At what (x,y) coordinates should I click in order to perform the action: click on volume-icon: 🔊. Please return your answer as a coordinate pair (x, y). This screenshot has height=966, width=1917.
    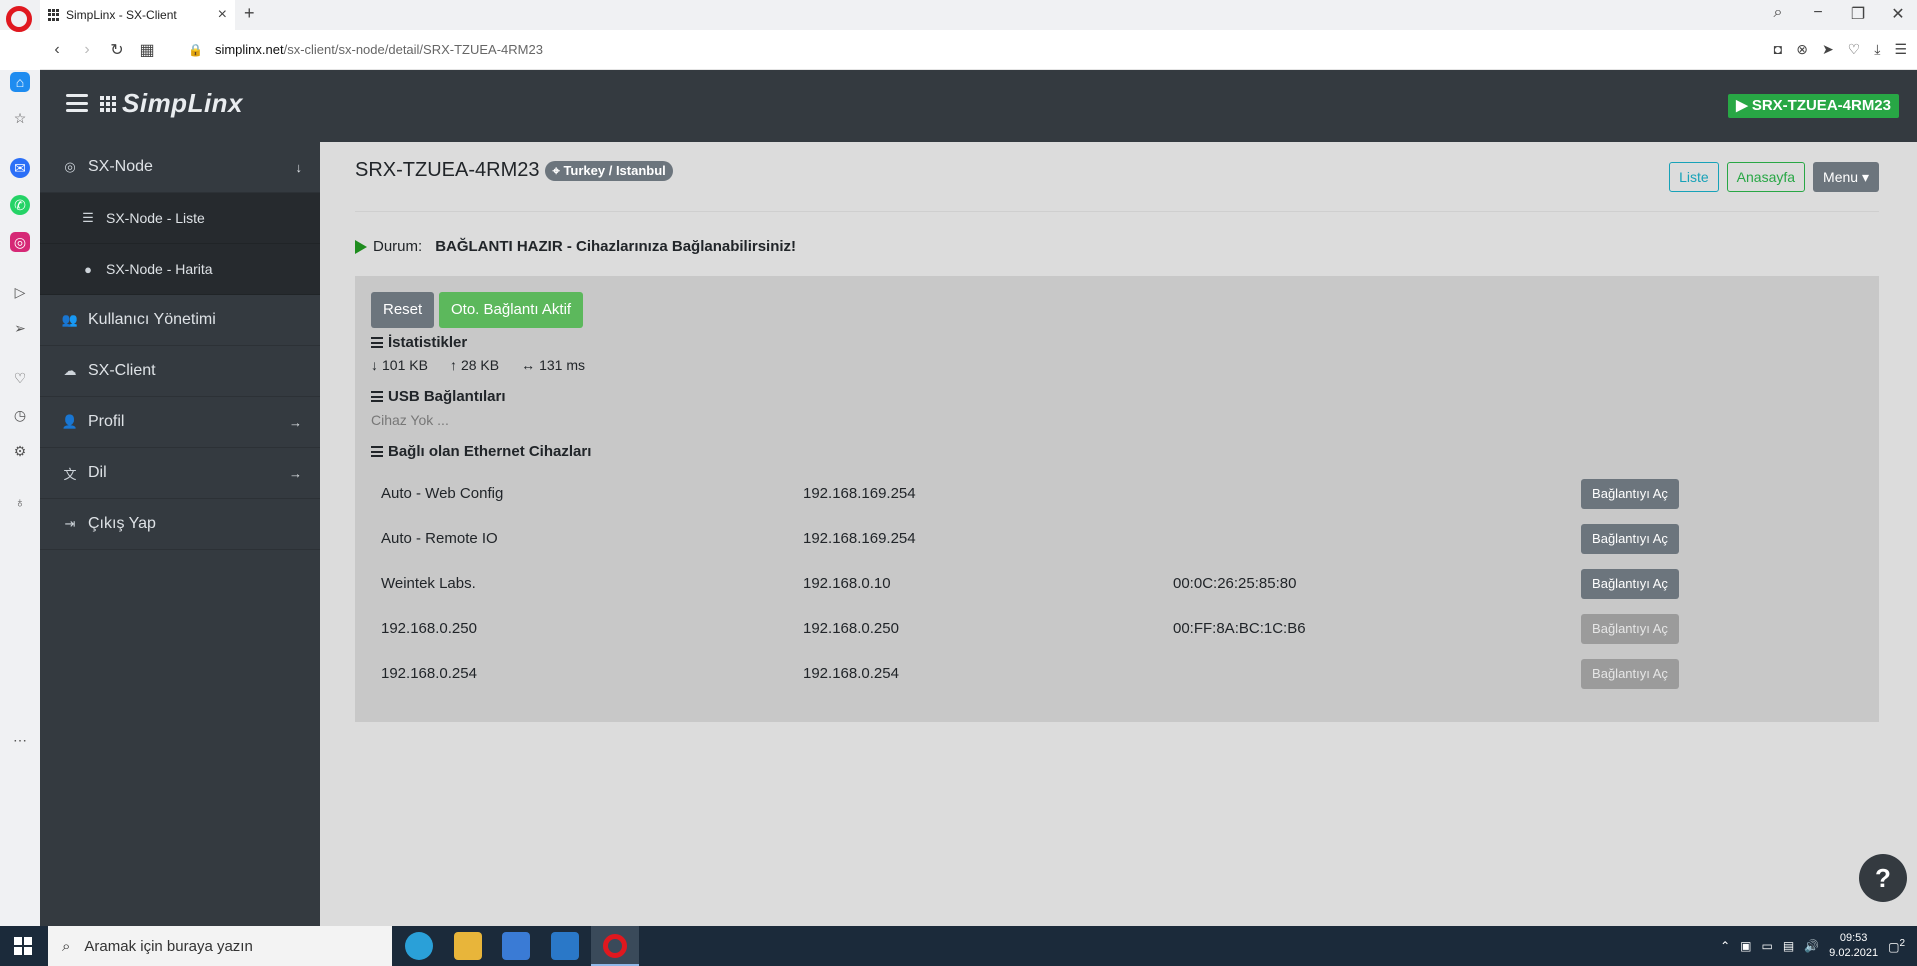
    Looking at the image, I should click on (1811, 946).